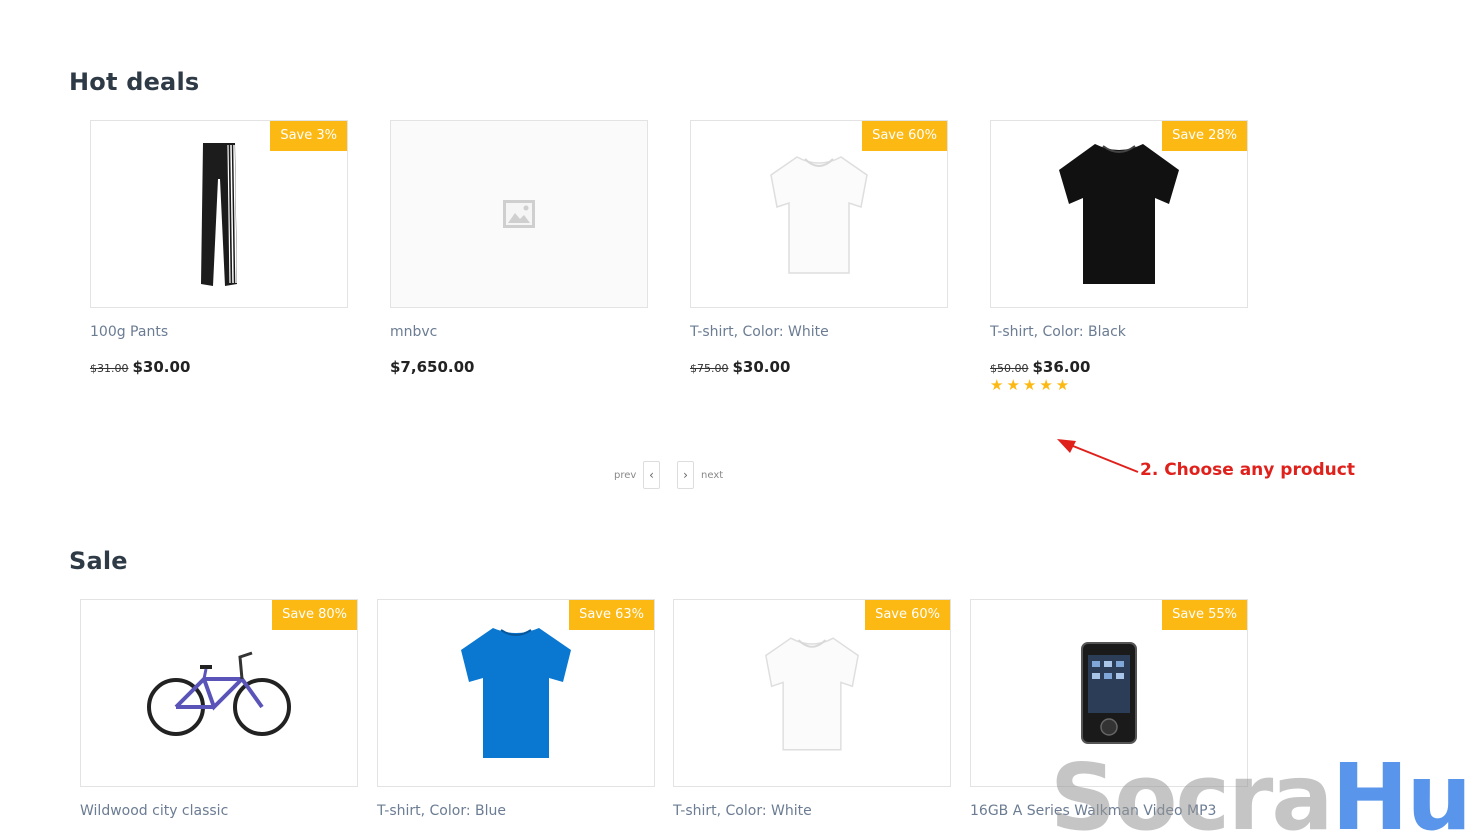  Describe the element at coordinates (1058, 332) in the screenshot. I see `product-name: T-shirt, Color: Black` at that location.